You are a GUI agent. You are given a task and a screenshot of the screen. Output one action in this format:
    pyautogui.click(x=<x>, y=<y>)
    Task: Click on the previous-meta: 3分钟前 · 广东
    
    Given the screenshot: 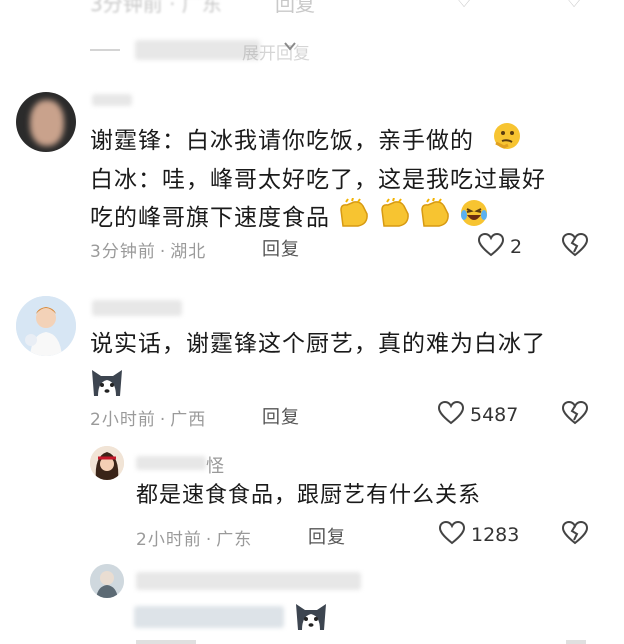 What is the action you would take?
    pyautogui.click(x=156, y=8)
    